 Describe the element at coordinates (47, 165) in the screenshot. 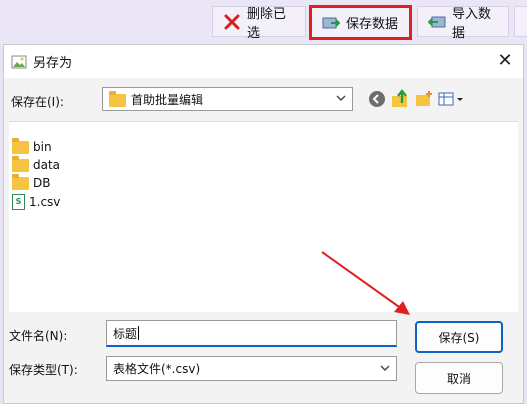

I see `file-name: data` at that location.